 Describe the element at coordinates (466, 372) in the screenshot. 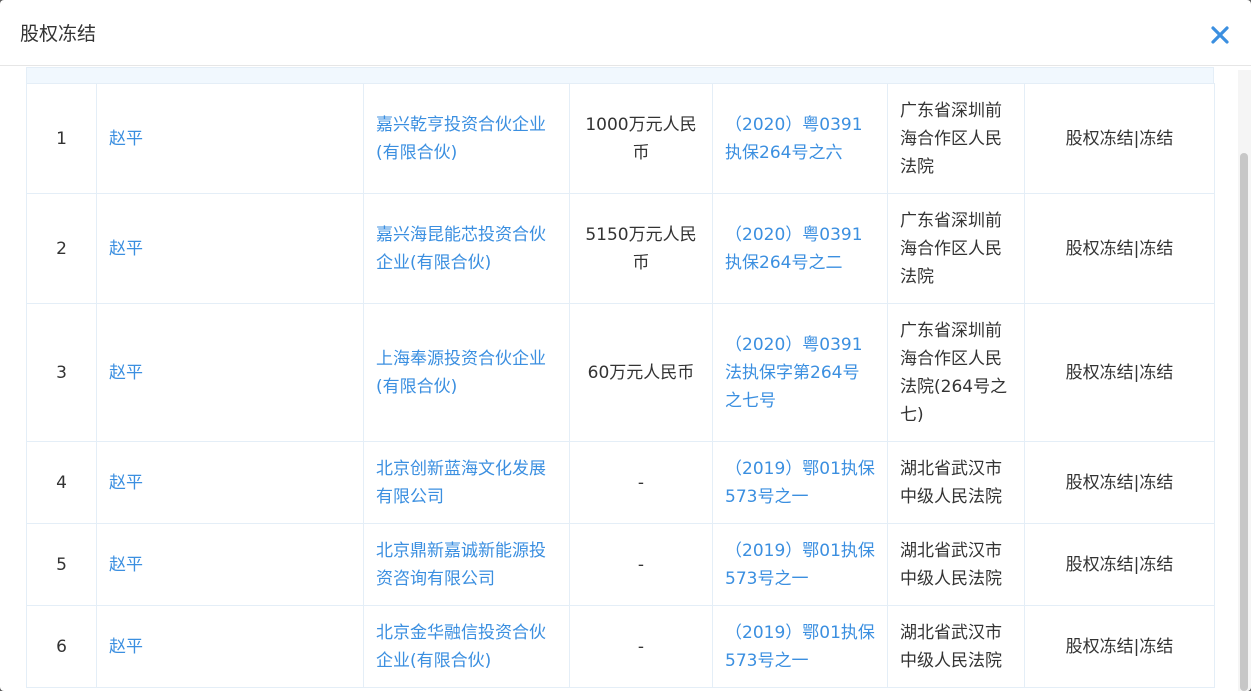

I see `company-link: 上海奉源投资合伙企业(有限合伙)` at that location.